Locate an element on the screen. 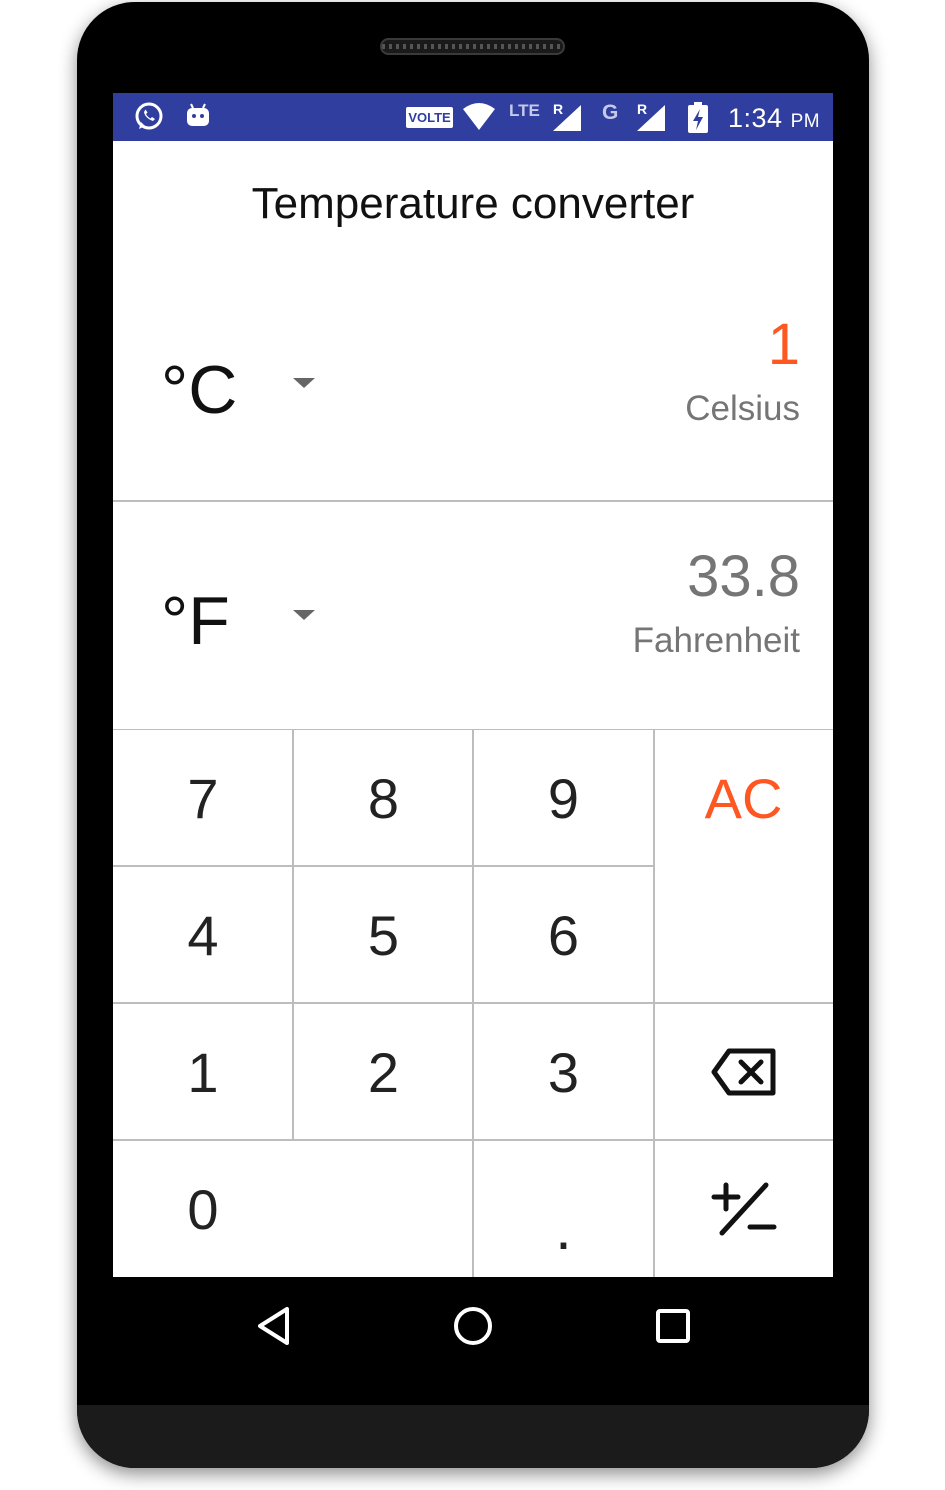 The height and width of the screenshot is (1490, 945). output-value: 33.8 is located at coordinates (743, 576).